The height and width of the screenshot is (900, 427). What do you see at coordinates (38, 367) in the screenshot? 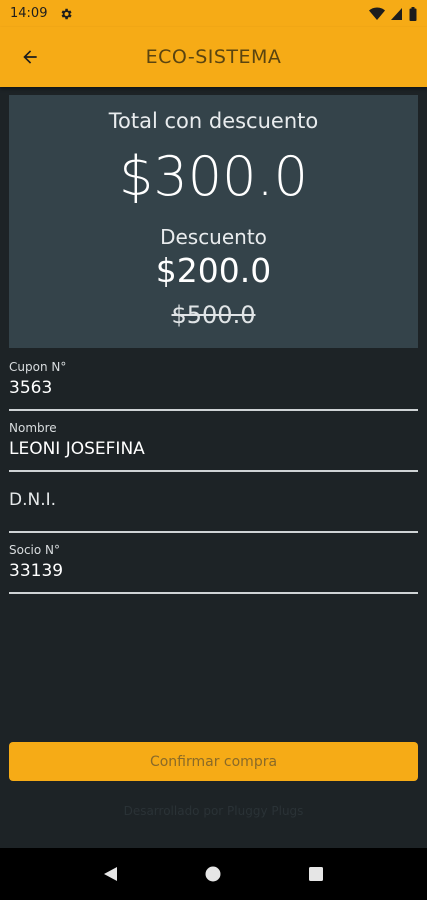
I see `cupon-label: Cupon N°` at bounding box center [38, 367].